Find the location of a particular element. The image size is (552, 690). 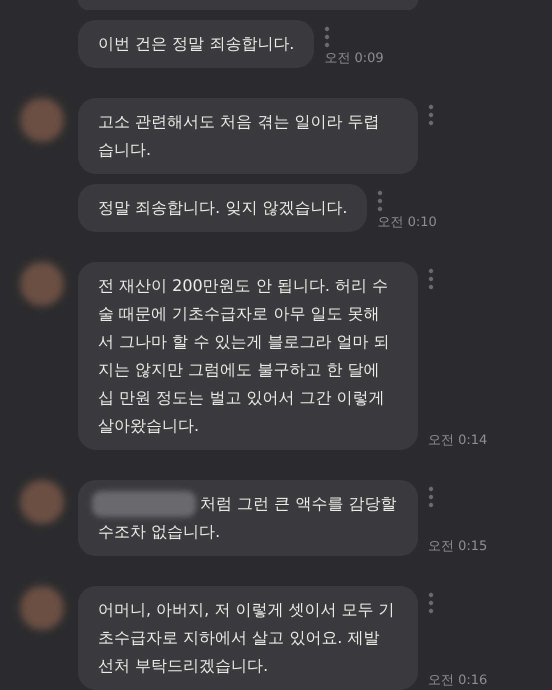

message-text: 수조차 없습니다. is located at coordinates (160, 532).